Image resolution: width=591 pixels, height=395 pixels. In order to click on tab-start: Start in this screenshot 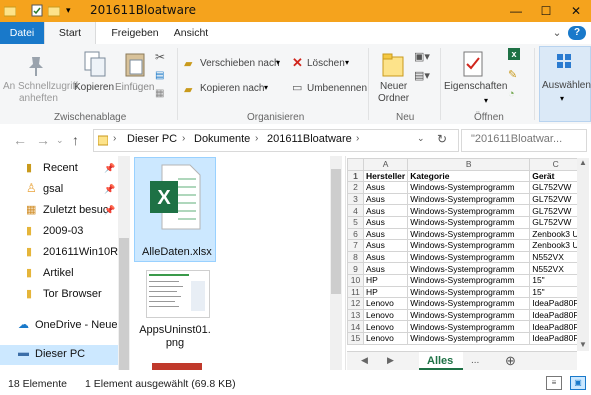, I will do `click(70, 33)`.